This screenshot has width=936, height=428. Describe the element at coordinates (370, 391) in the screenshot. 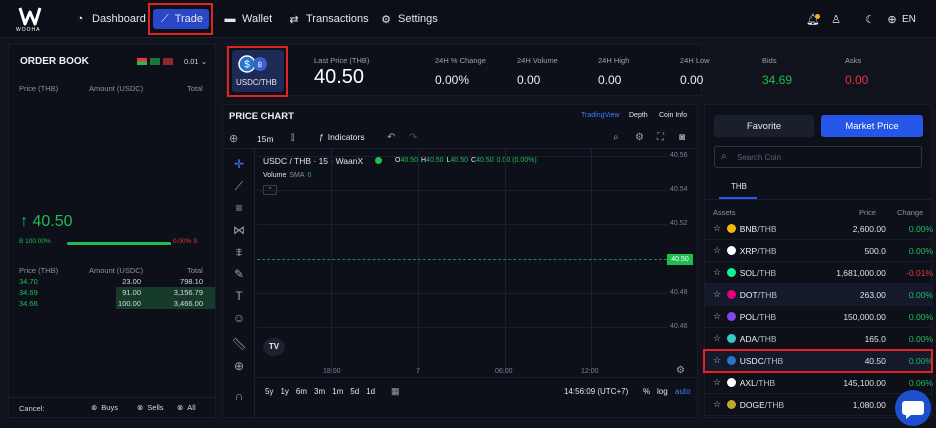

I see `range-1d: 1d` at that location.